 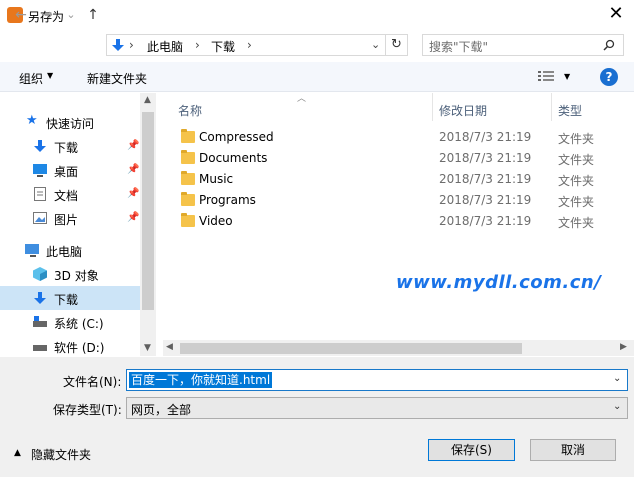 I want to click on sidebar-item-documents: 文档 📌, so click(x=70, y=194).